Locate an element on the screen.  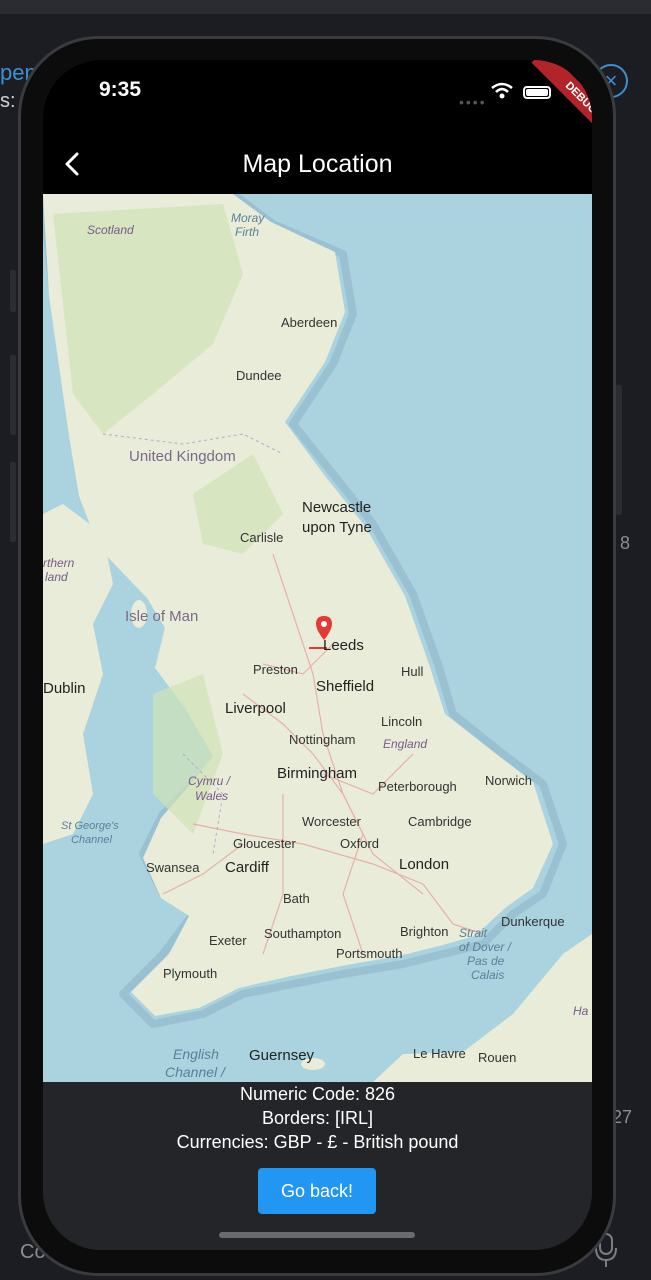
map-label-ha: Ha is located at coordinates (581, 1011).